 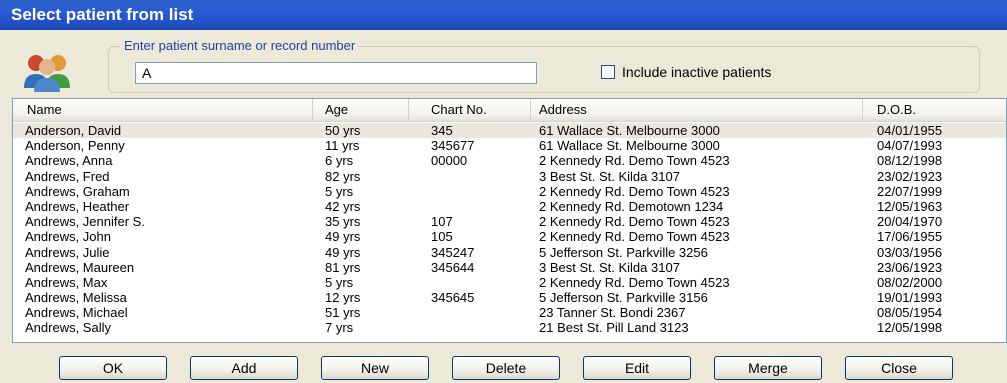 I want to click on button-bar: OK Add New Delete Edit Merge Close, so click(x=503, y=369).